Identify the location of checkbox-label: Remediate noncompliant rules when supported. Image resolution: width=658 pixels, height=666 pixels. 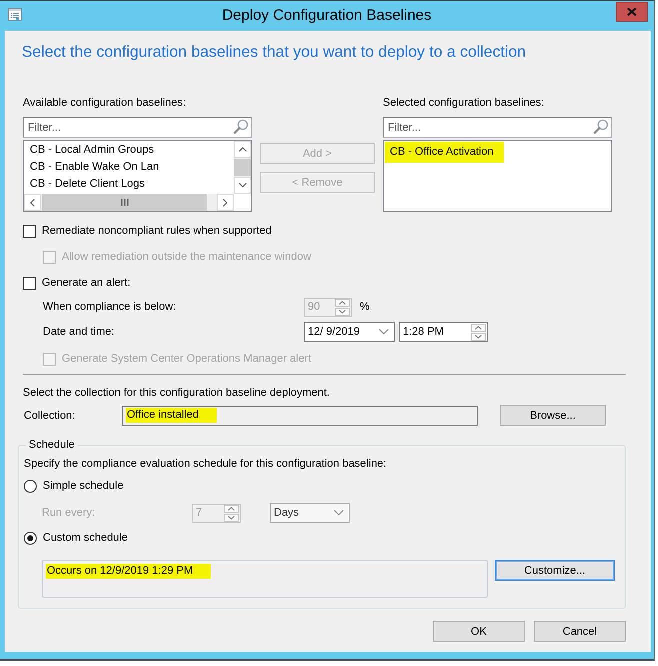
(157, 231).